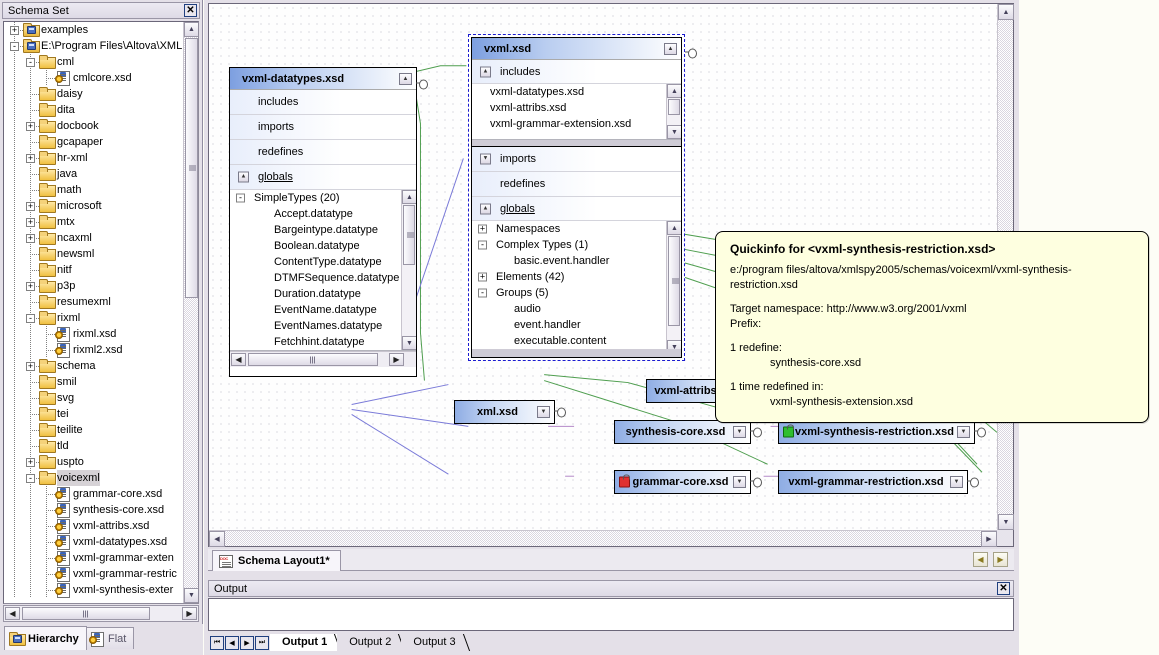 The width and height of the screenshot is (1159, 655). What do you see at coordinates (94, 126) in the screenshot?
I see `tree-item: + docbook` at bounding box center [94, 126].